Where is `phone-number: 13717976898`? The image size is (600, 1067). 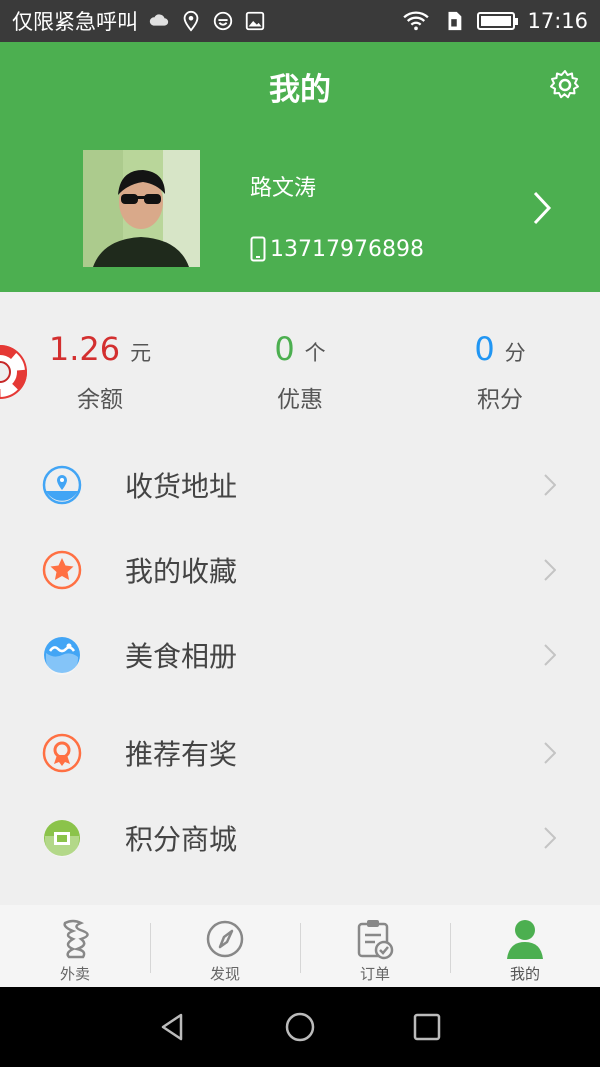 phone-number: 13717976898 is located at coordinates (347, 249).